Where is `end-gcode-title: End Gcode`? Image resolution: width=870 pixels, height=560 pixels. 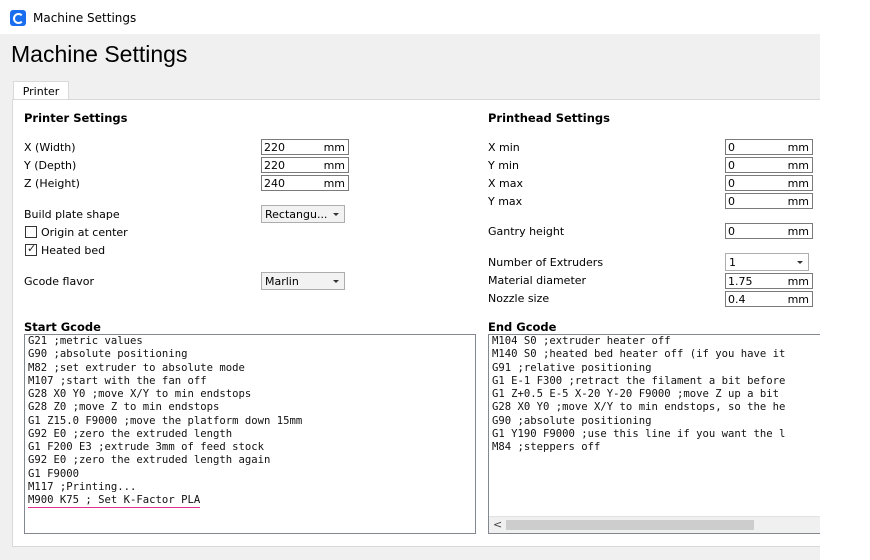
end-gcode-title: End Gcode is located at coordinates (522, 327).